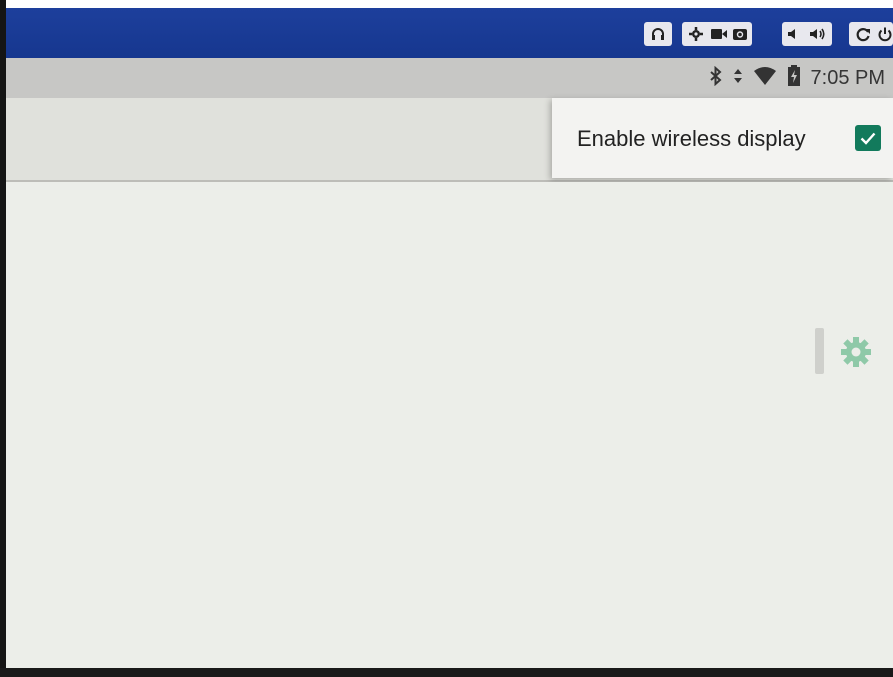  I want to click on headset-icon-glyph, so click(658, 34).